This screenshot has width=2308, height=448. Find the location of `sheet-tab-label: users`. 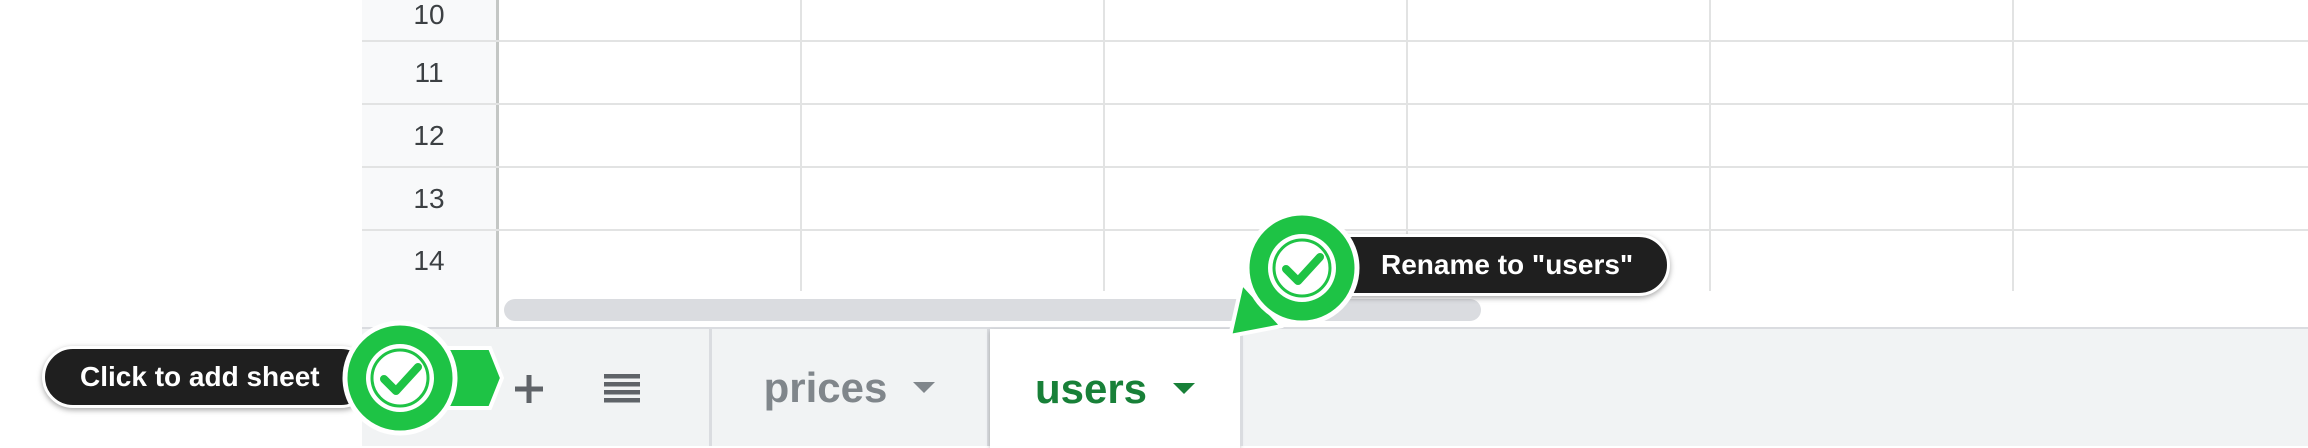

sheet-tab-label: users is located at coordinates (1091, 388).